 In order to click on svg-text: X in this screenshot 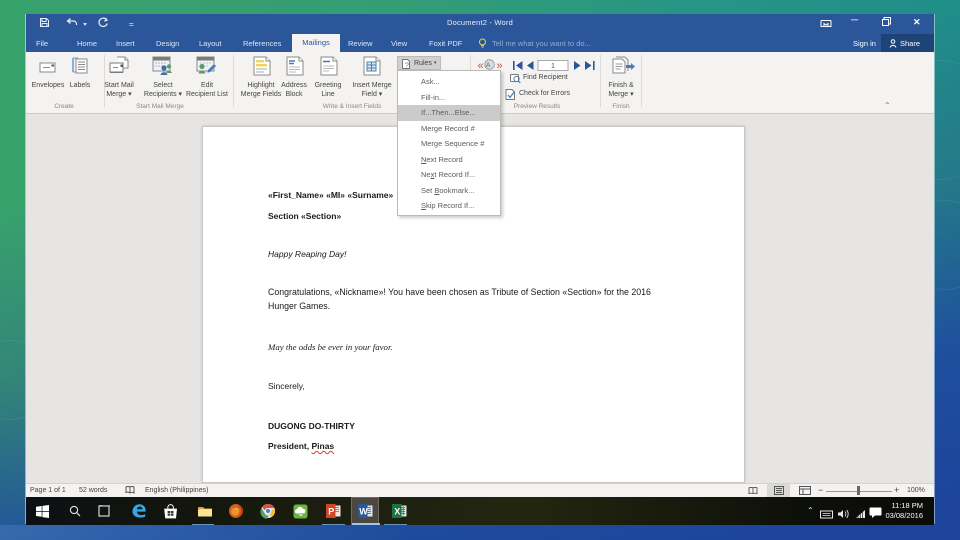, I will do `click(397, 512)`.